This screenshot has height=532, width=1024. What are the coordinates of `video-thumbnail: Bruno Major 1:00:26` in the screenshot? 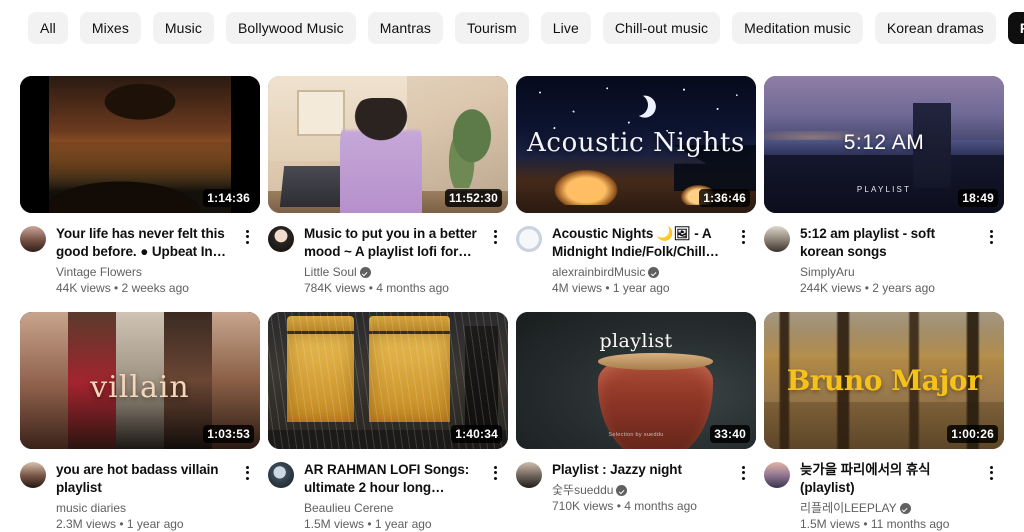 It's located at (884, 380).